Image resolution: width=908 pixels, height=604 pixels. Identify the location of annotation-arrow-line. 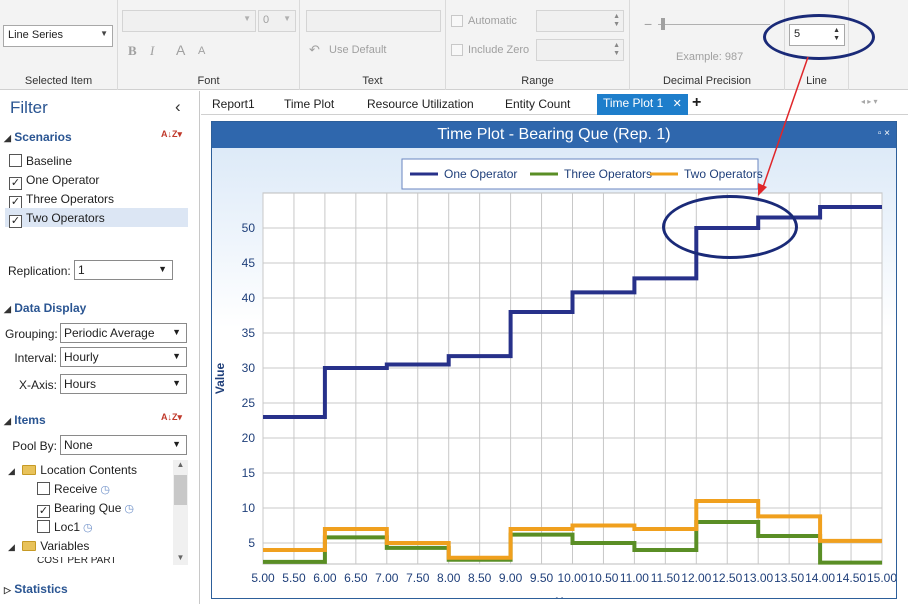
(785, 123).